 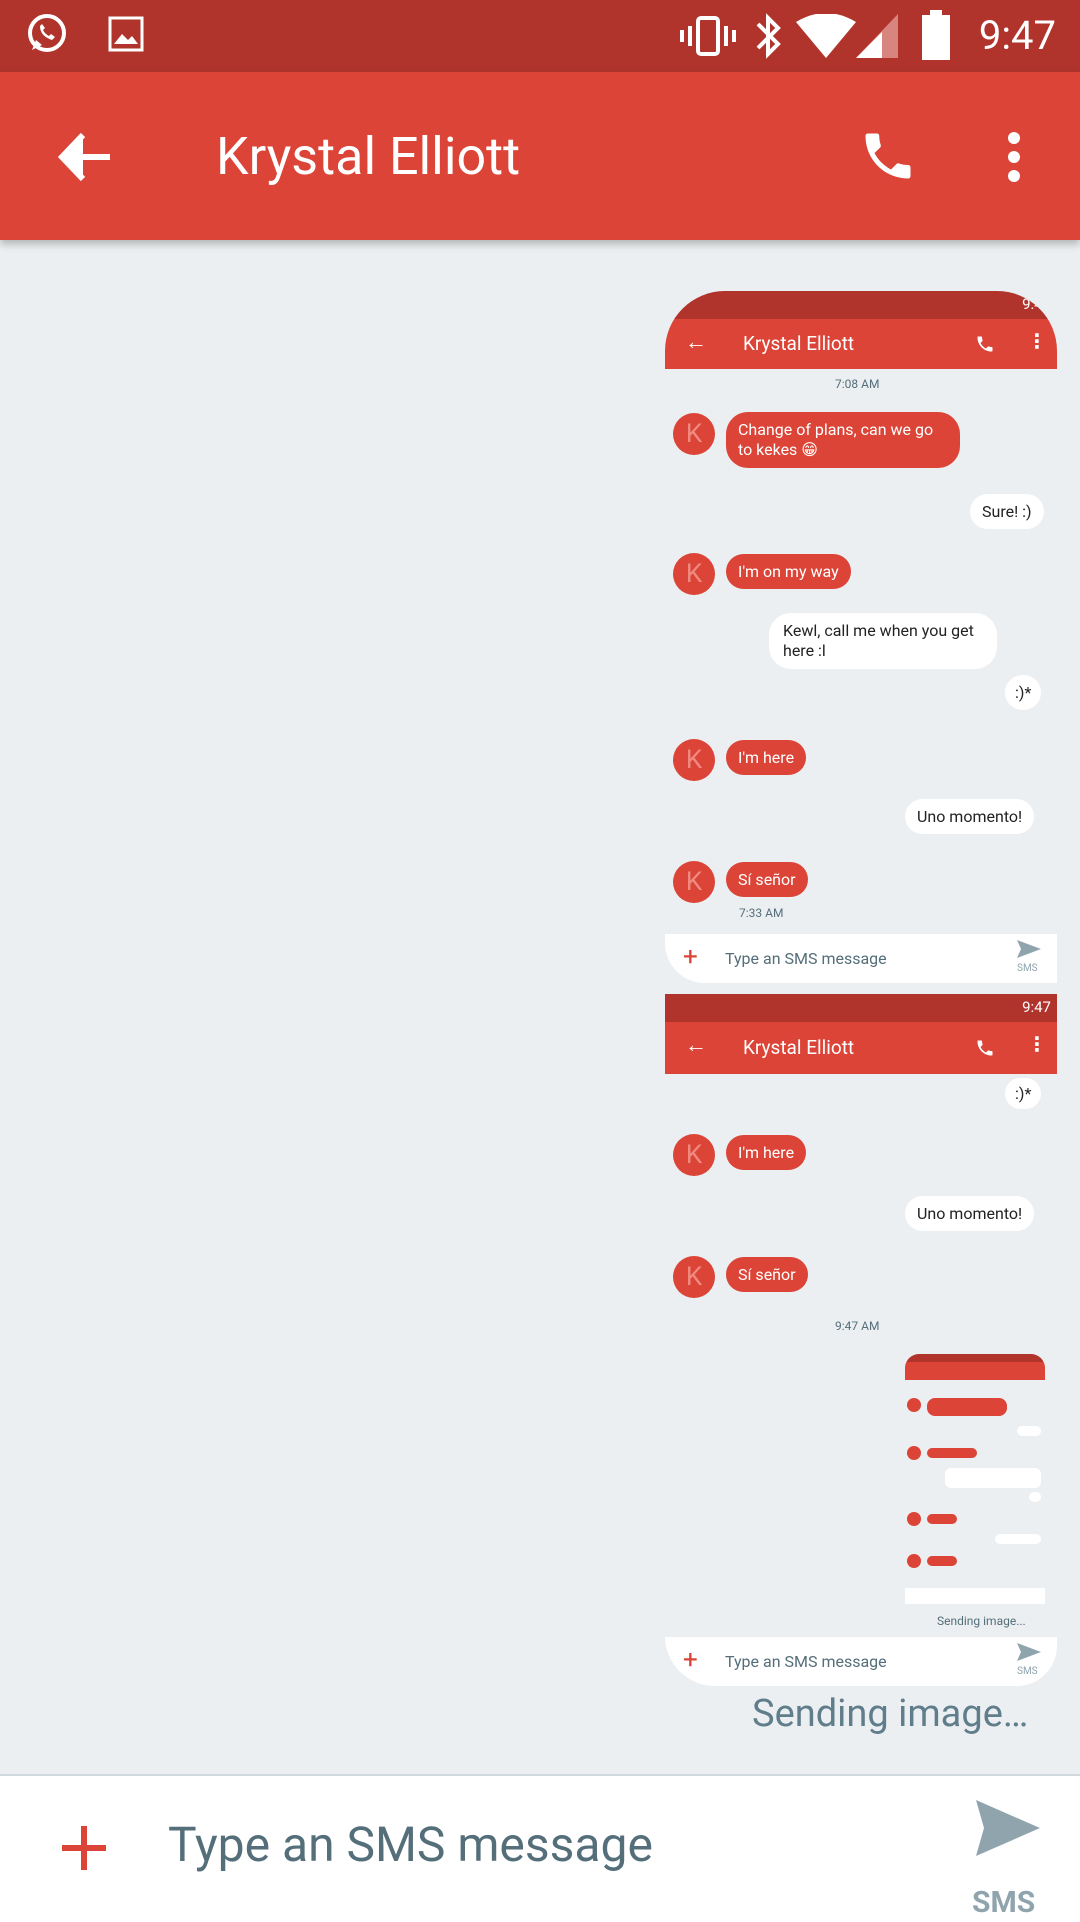 I want to click on shot1-send-icon, so click(x=1029, y=949).